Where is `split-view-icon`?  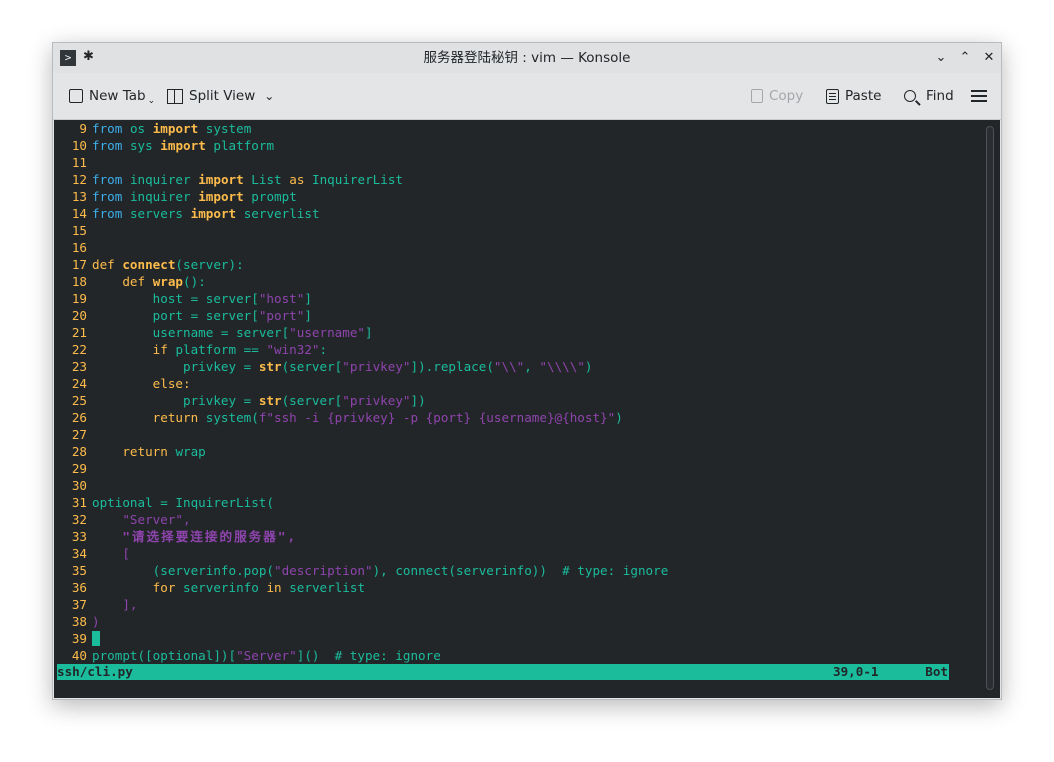 split-view-icon is located at coordinates (175, 96).